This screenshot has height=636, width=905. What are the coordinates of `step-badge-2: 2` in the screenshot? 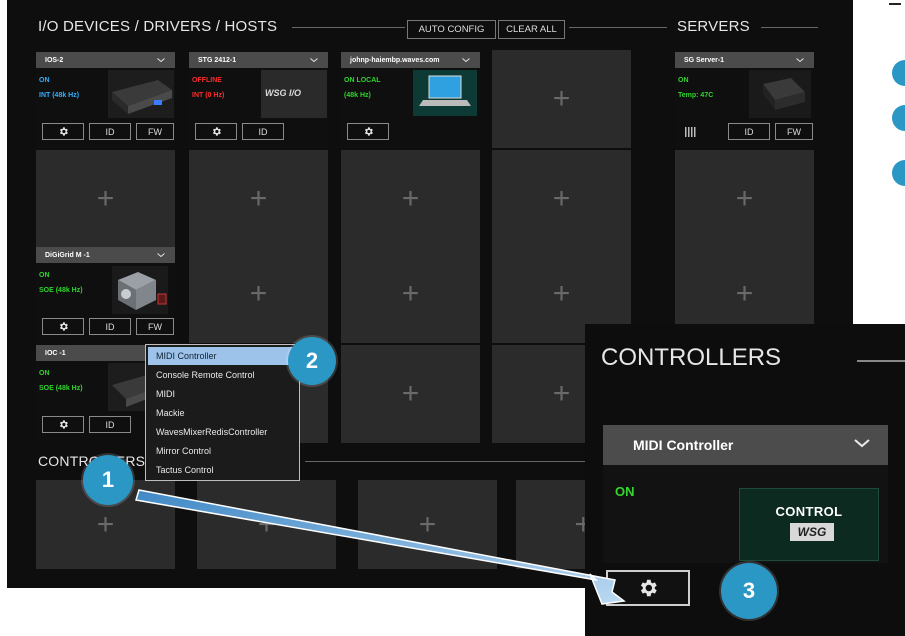 It's located at (312, 361).